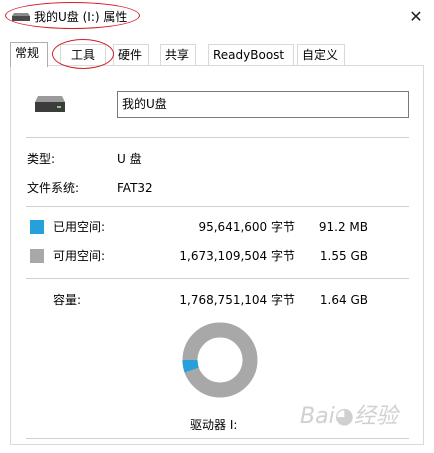  Describe the element at coordinates (251, 55) in the screenshot. I see `tab-readyboost: ReadyBoost` at that location.